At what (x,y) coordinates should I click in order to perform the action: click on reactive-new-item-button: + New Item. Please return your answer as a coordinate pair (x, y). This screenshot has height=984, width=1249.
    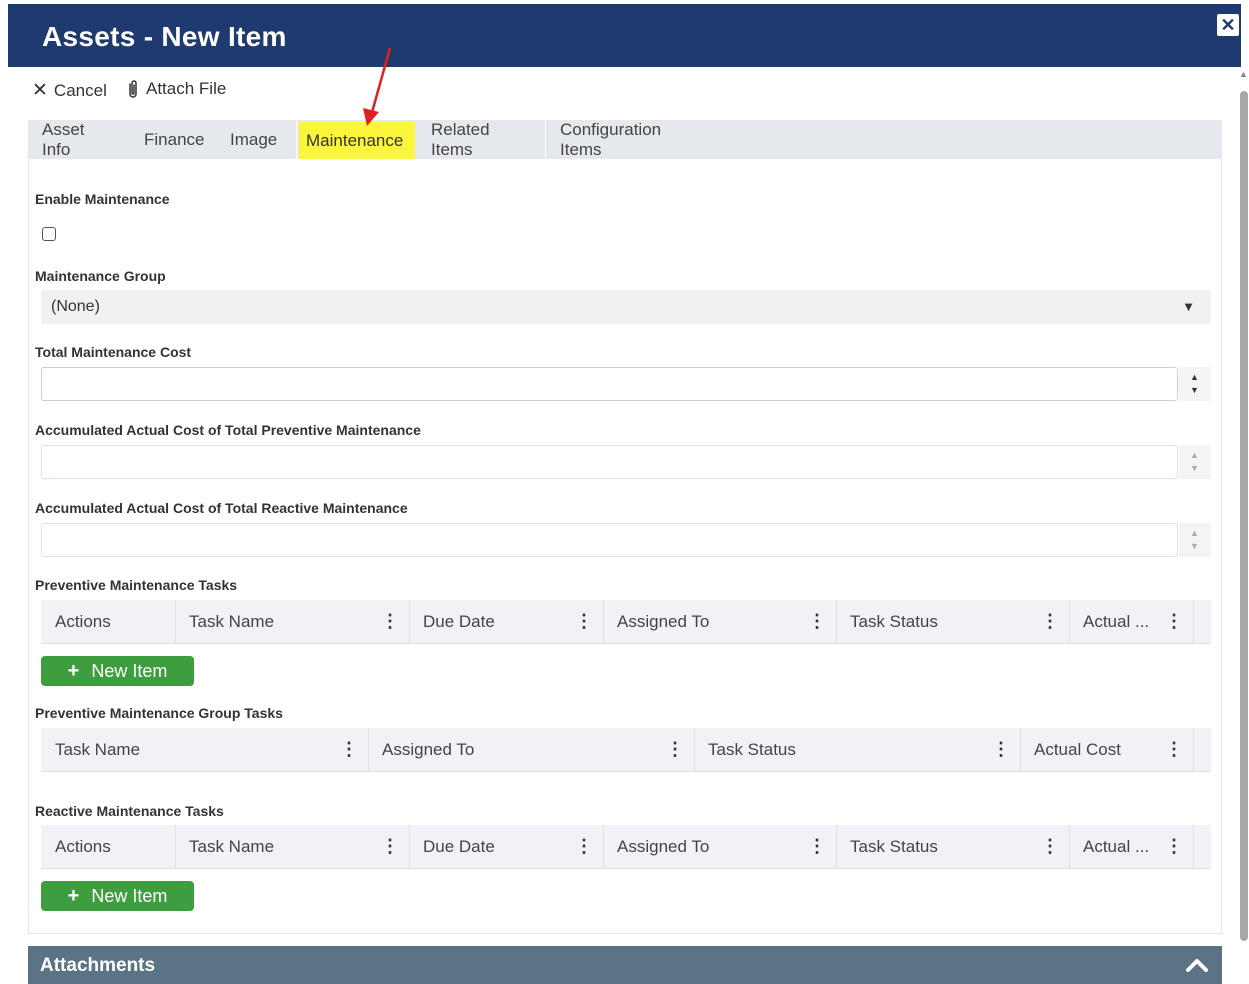
    Looking at the image, I should click on (117, 896).